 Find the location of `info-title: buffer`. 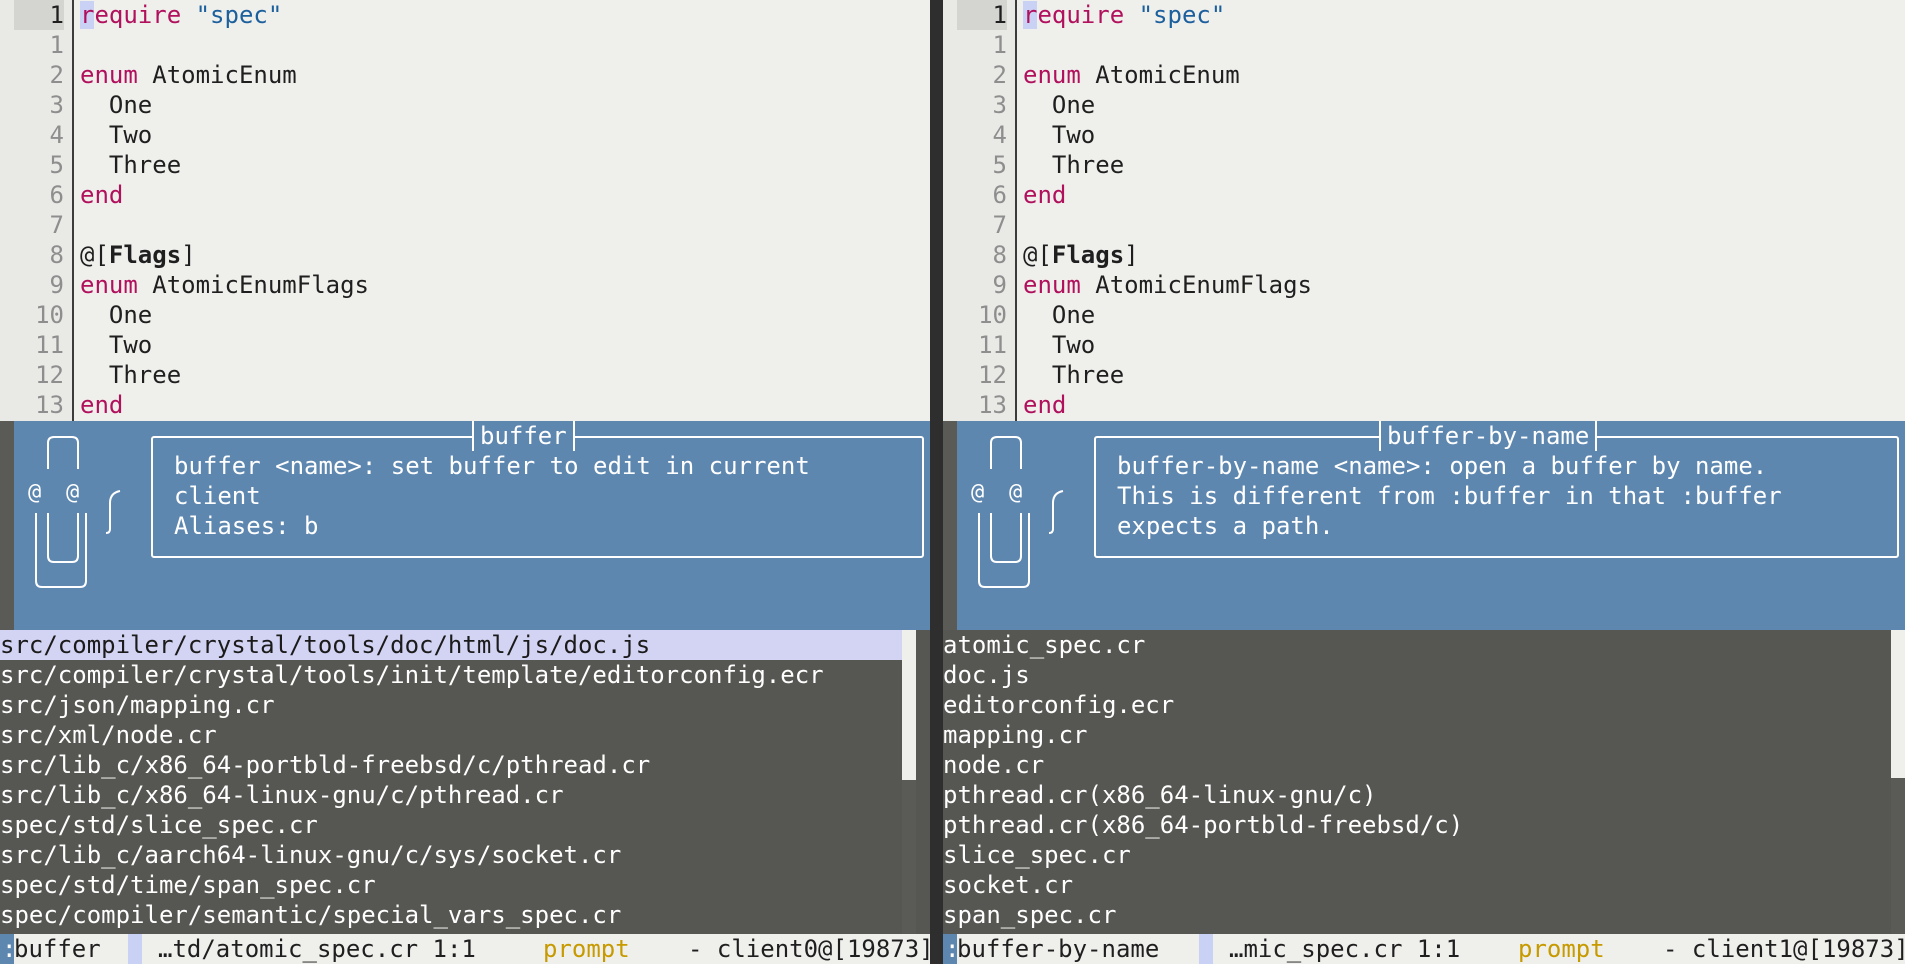

info-title: buffer is located at coordinates (523, 436).